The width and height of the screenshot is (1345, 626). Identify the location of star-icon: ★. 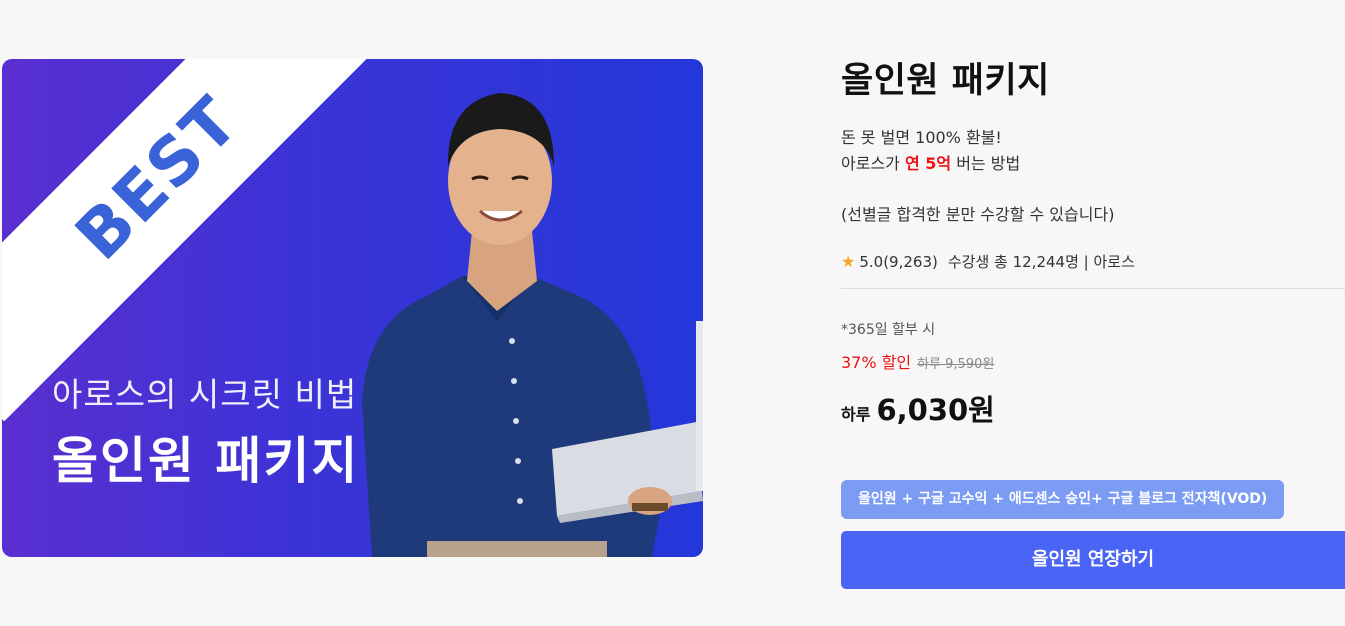
(848, 261).